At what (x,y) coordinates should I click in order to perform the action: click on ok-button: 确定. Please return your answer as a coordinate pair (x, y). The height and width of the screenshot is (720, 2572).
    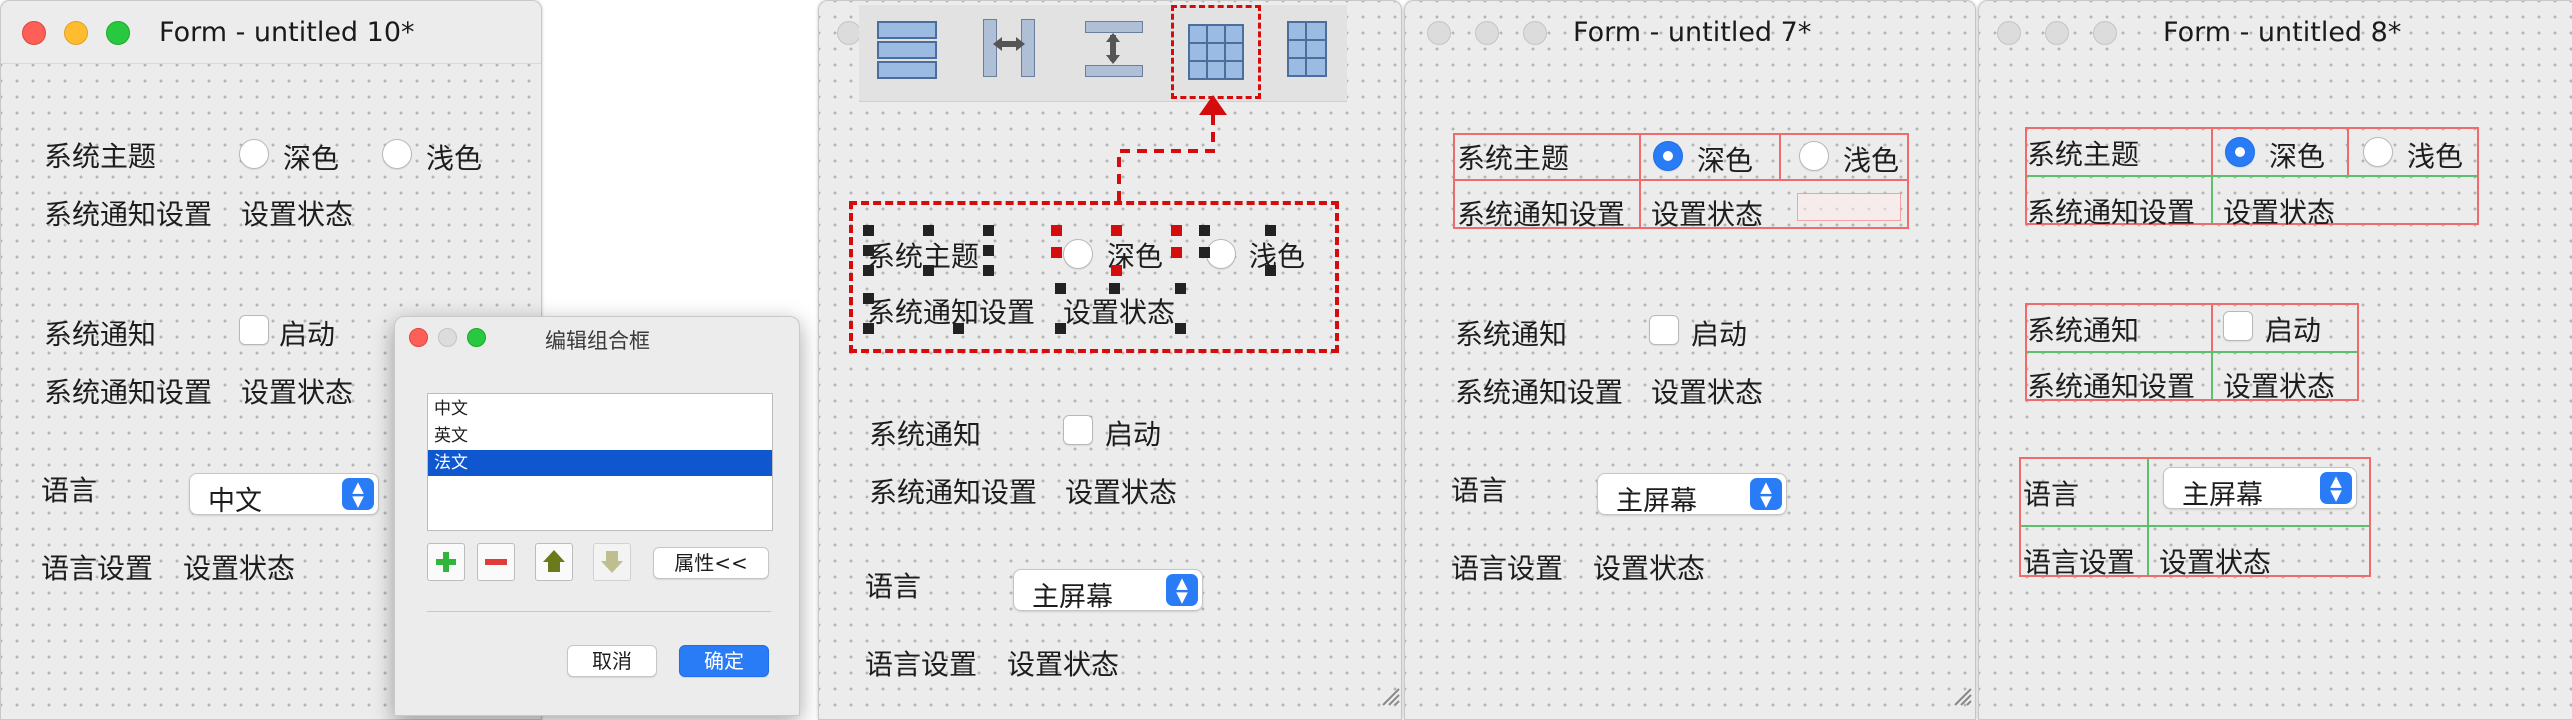
    Looking at the image, I should click on (724, 661).